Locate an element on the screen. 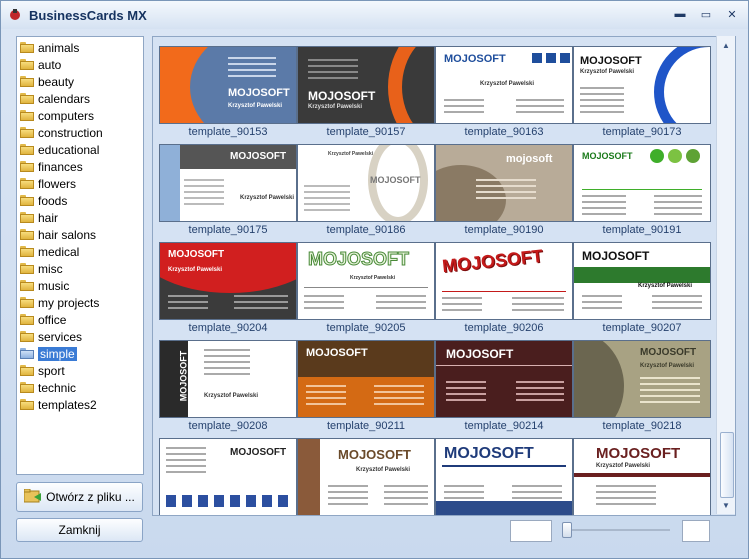  template-name: template_90173 is located at coordinates (642, 132).